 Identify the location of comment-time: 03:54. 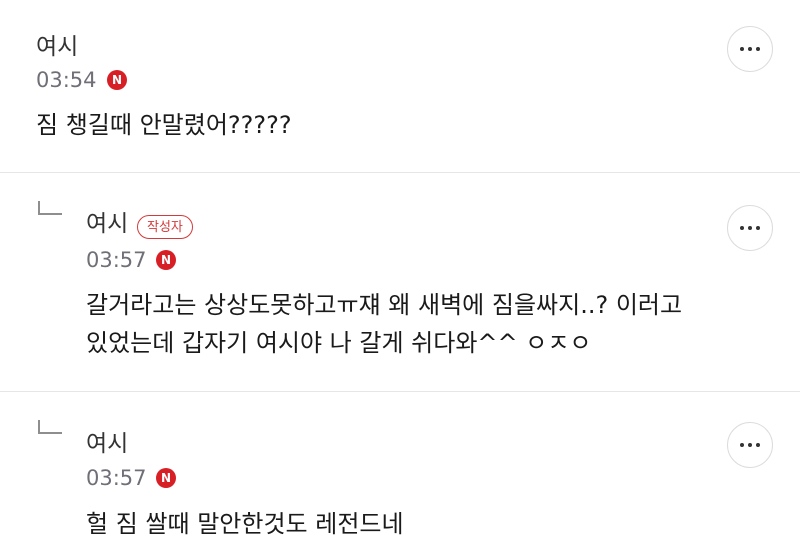
(66, 80).